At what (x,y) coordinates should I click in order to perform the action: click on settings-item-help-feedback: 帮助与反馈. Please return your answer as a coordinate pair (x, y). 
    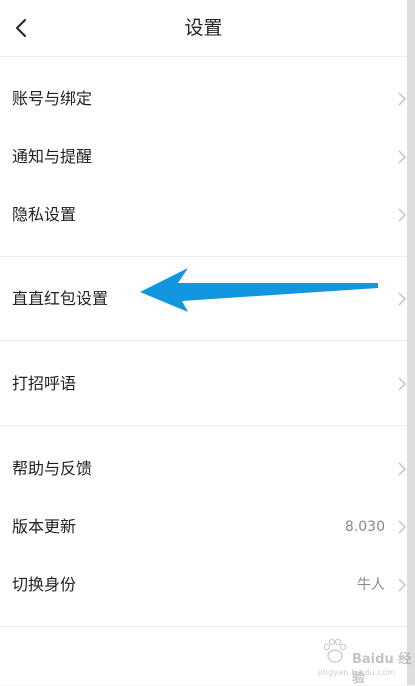
    Looking at the image, I should click on (203, 469).